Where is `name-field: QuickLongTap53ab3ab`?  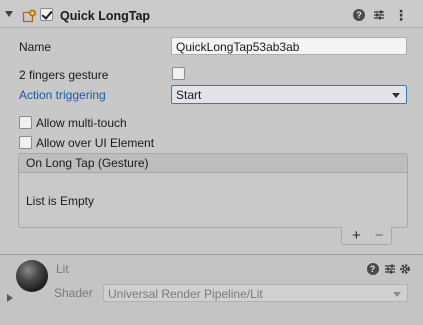
name-field: QuickLongTap53ab3ab is located at coordinates (289, 46).